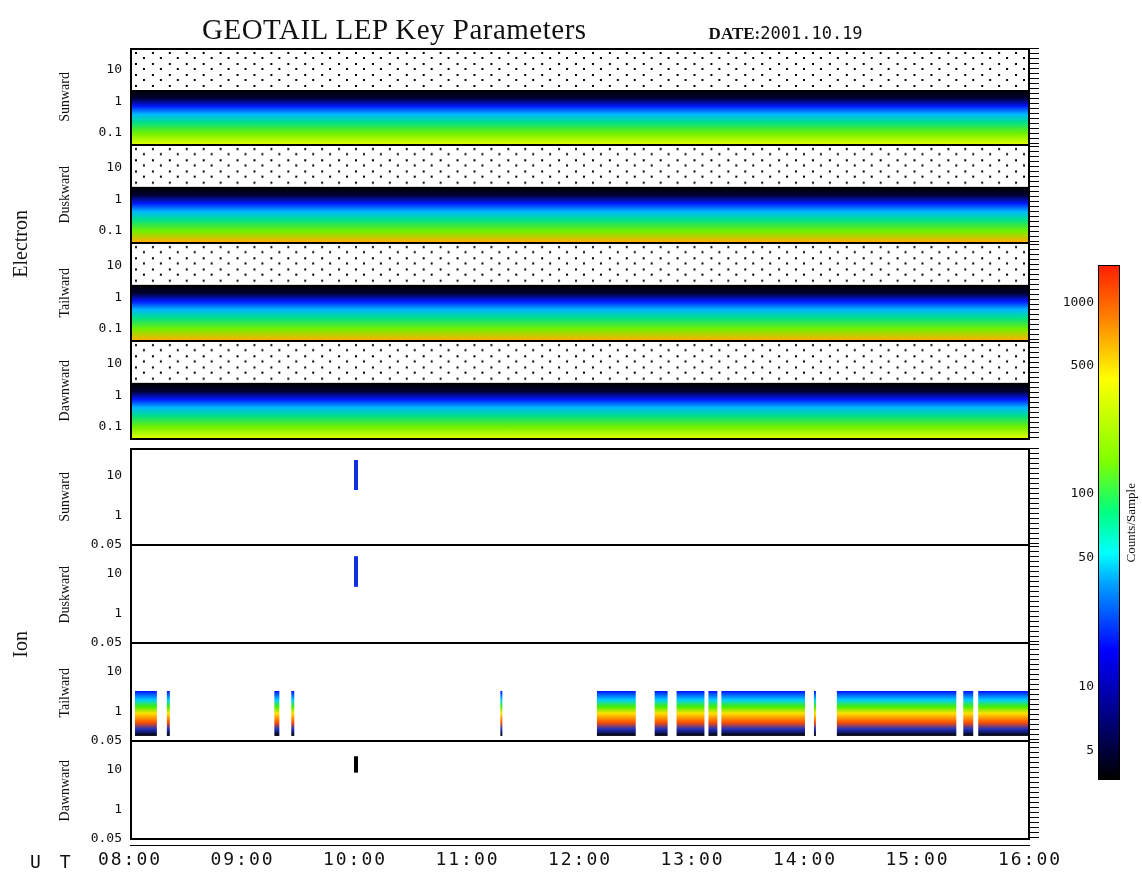  What do you see at coordinates (917, 858) in the screenshot?
I see `axis-tick-label: 15:00` at bounding box center [917, 858].